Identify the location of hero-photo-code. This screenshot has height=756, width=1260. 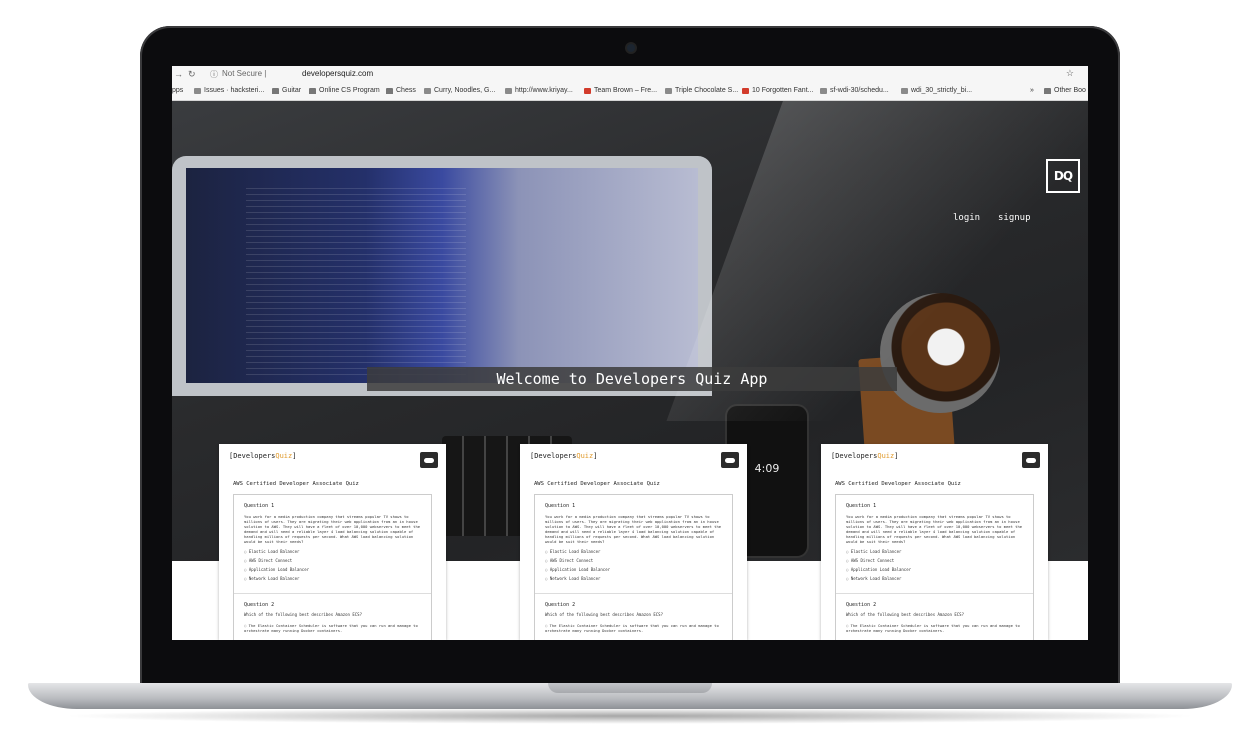
(356, 283).